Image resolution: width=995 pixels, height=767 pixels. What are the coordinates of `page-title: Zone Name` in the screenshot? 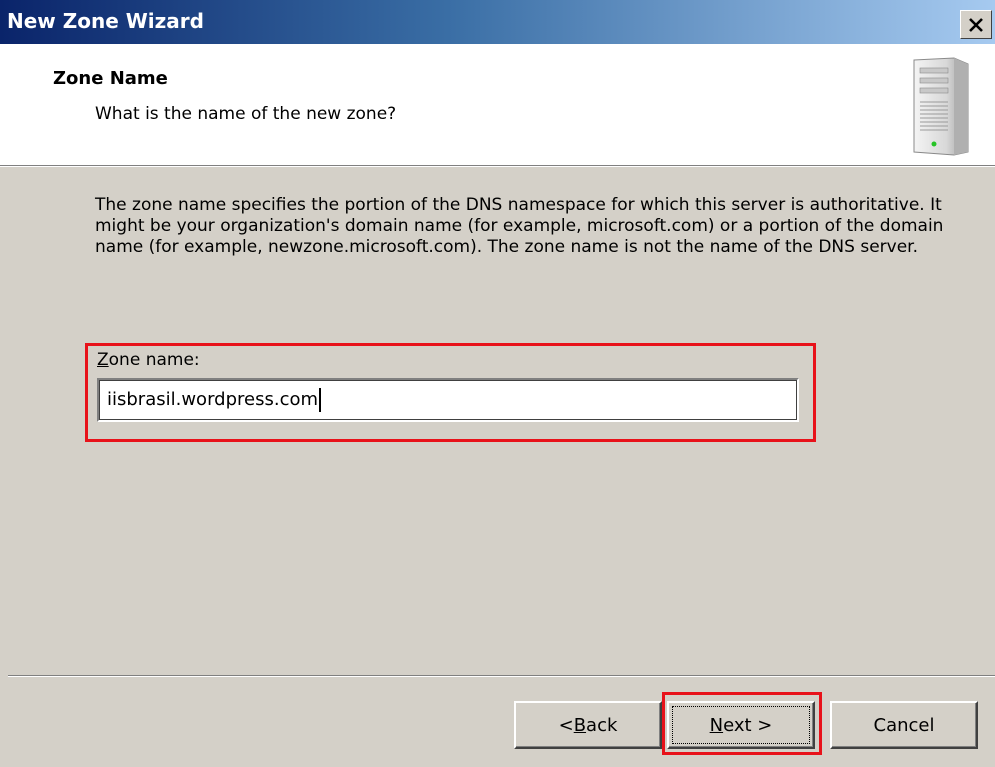 It's located at (110, 78).